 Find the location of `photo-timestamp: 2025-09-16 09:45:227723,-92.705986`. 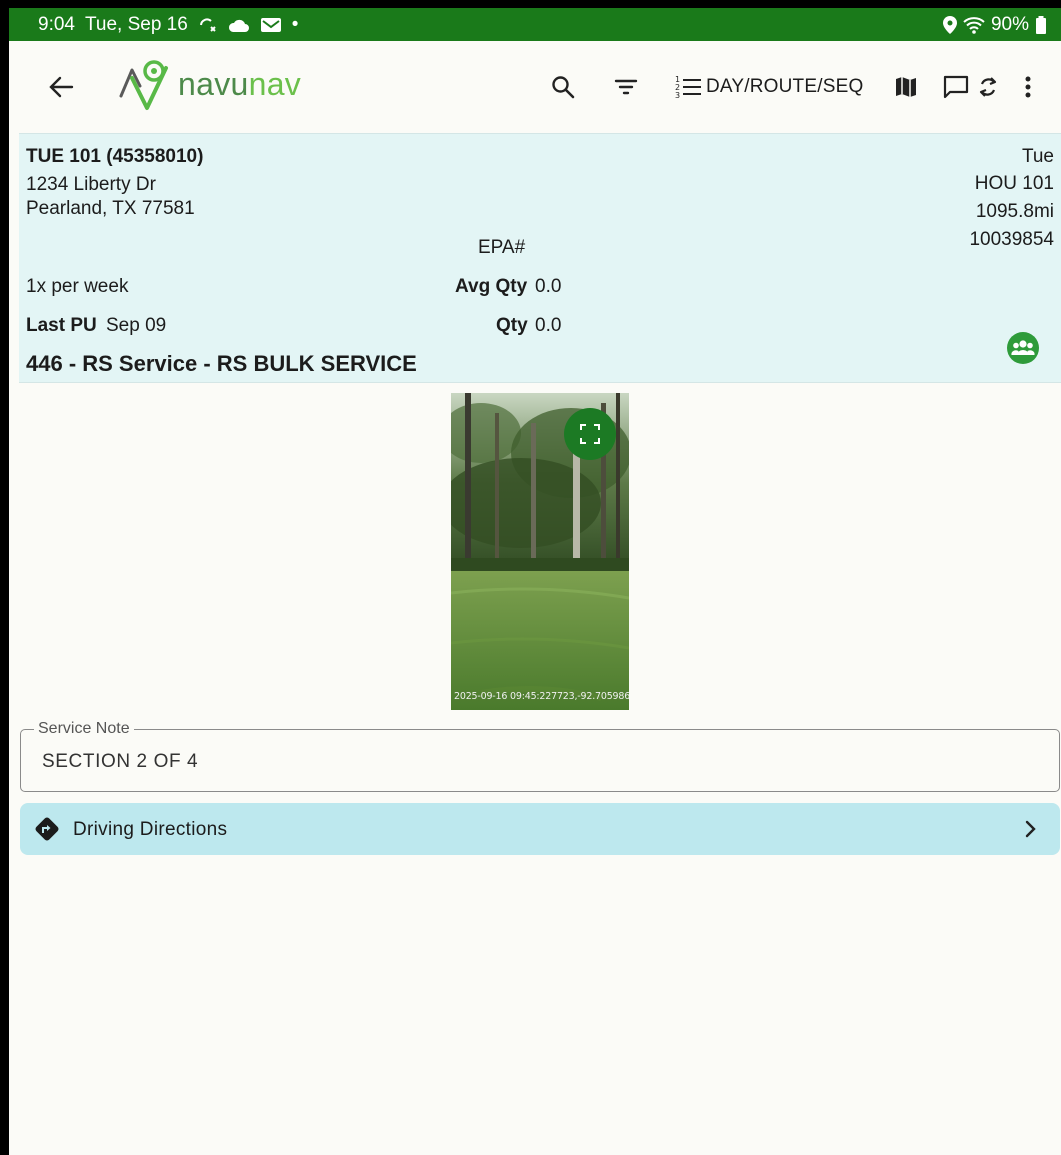

photo-timestamp: 2025-09-16 09:45:227723,-92.705986 is located at coordinates (541, 696).